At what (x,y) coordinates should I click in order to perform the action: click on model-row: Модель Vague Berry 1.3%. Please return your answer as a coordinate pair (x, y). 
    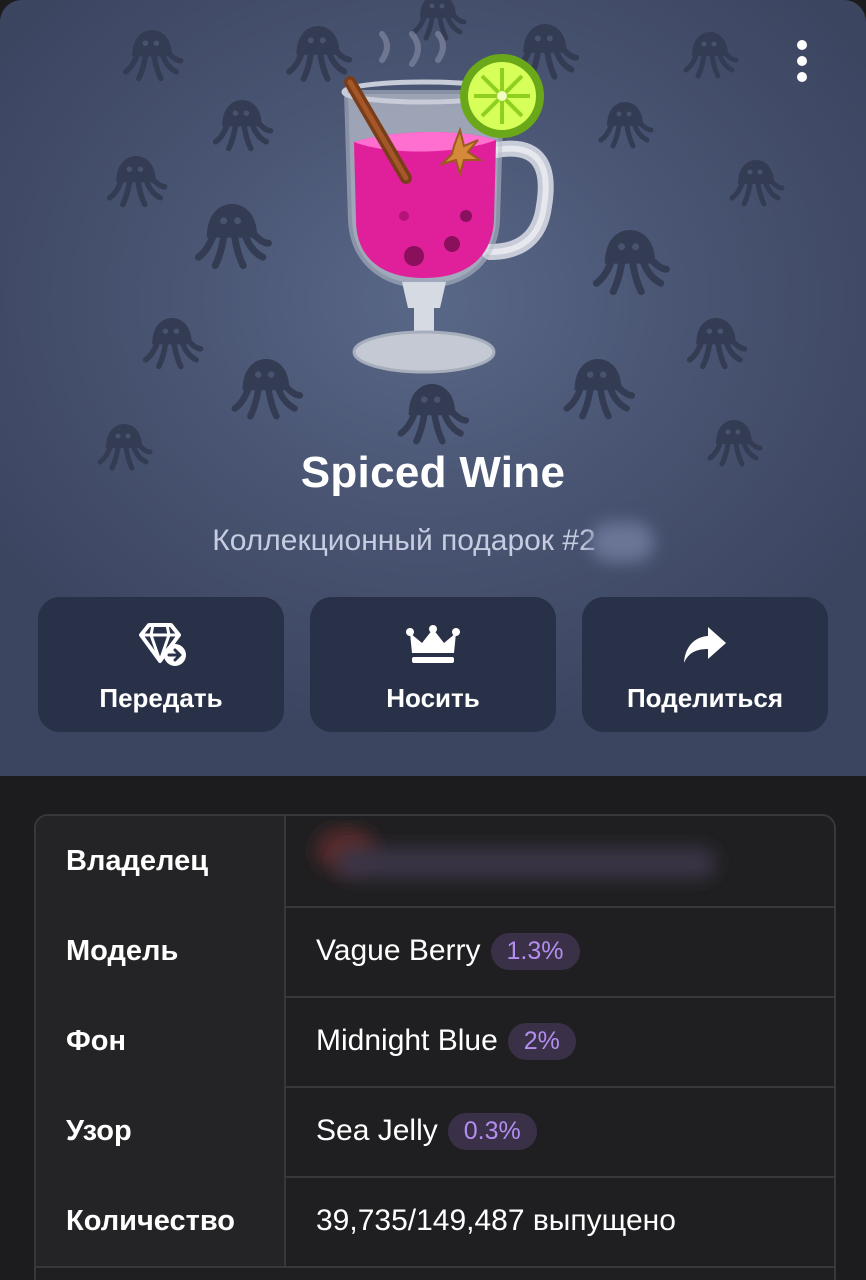
    Looking at the image, I should click on (435, 952).